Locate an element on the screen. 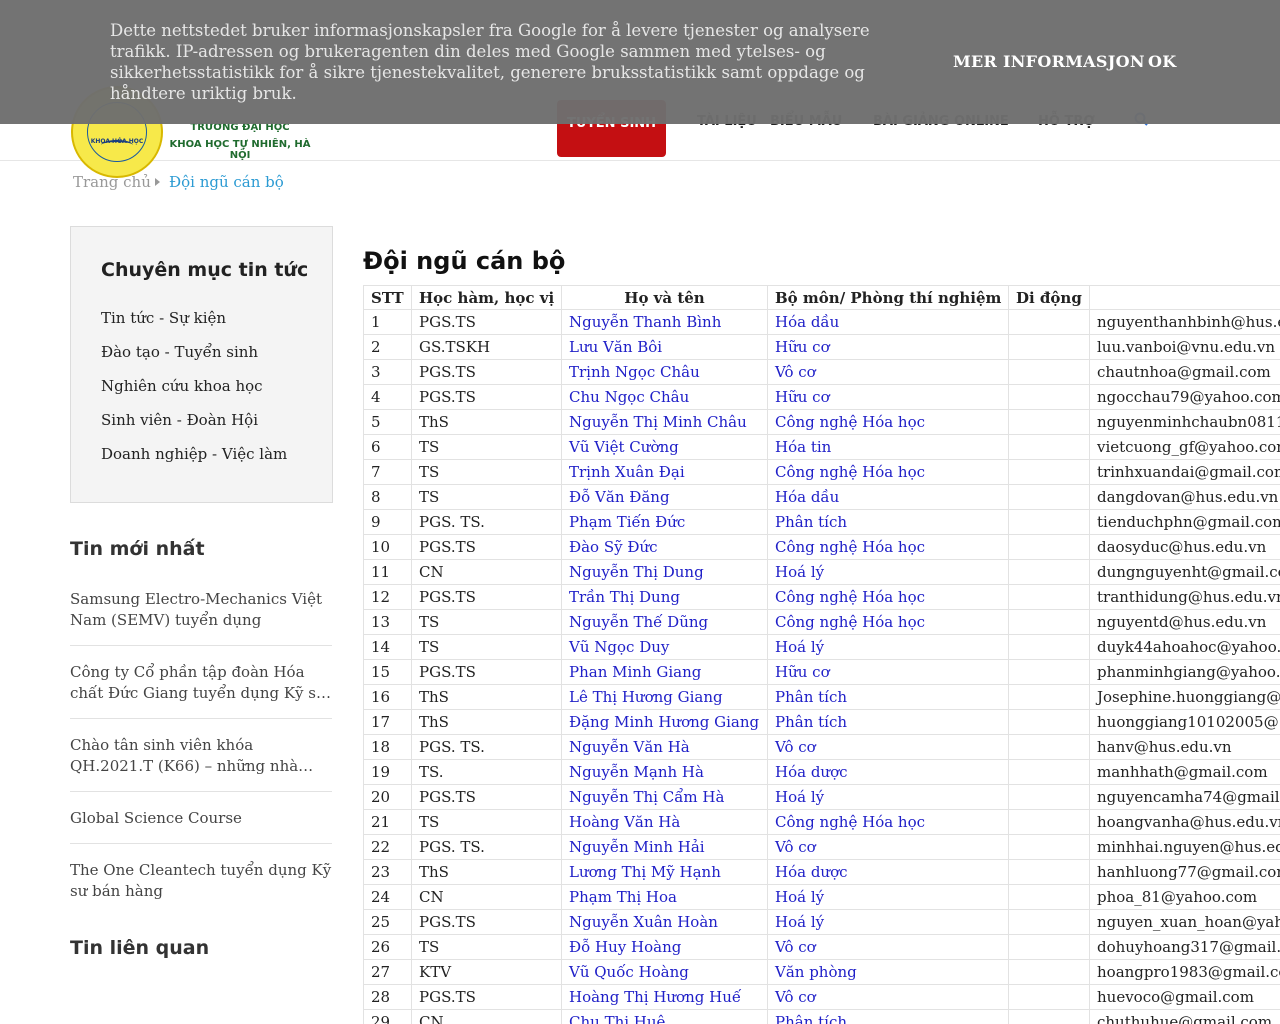  col-header-stt: STT is located at coordinates (387, 297).